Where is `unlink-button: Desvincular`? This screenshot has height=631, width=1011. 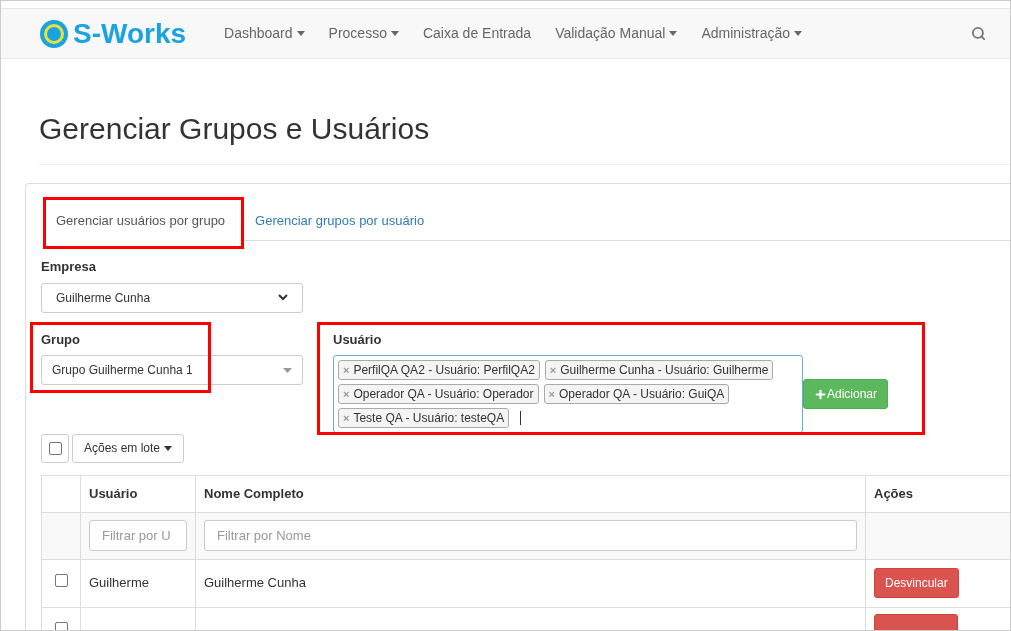
unlink-button: Desvincular is located at coordinates (916, 583).